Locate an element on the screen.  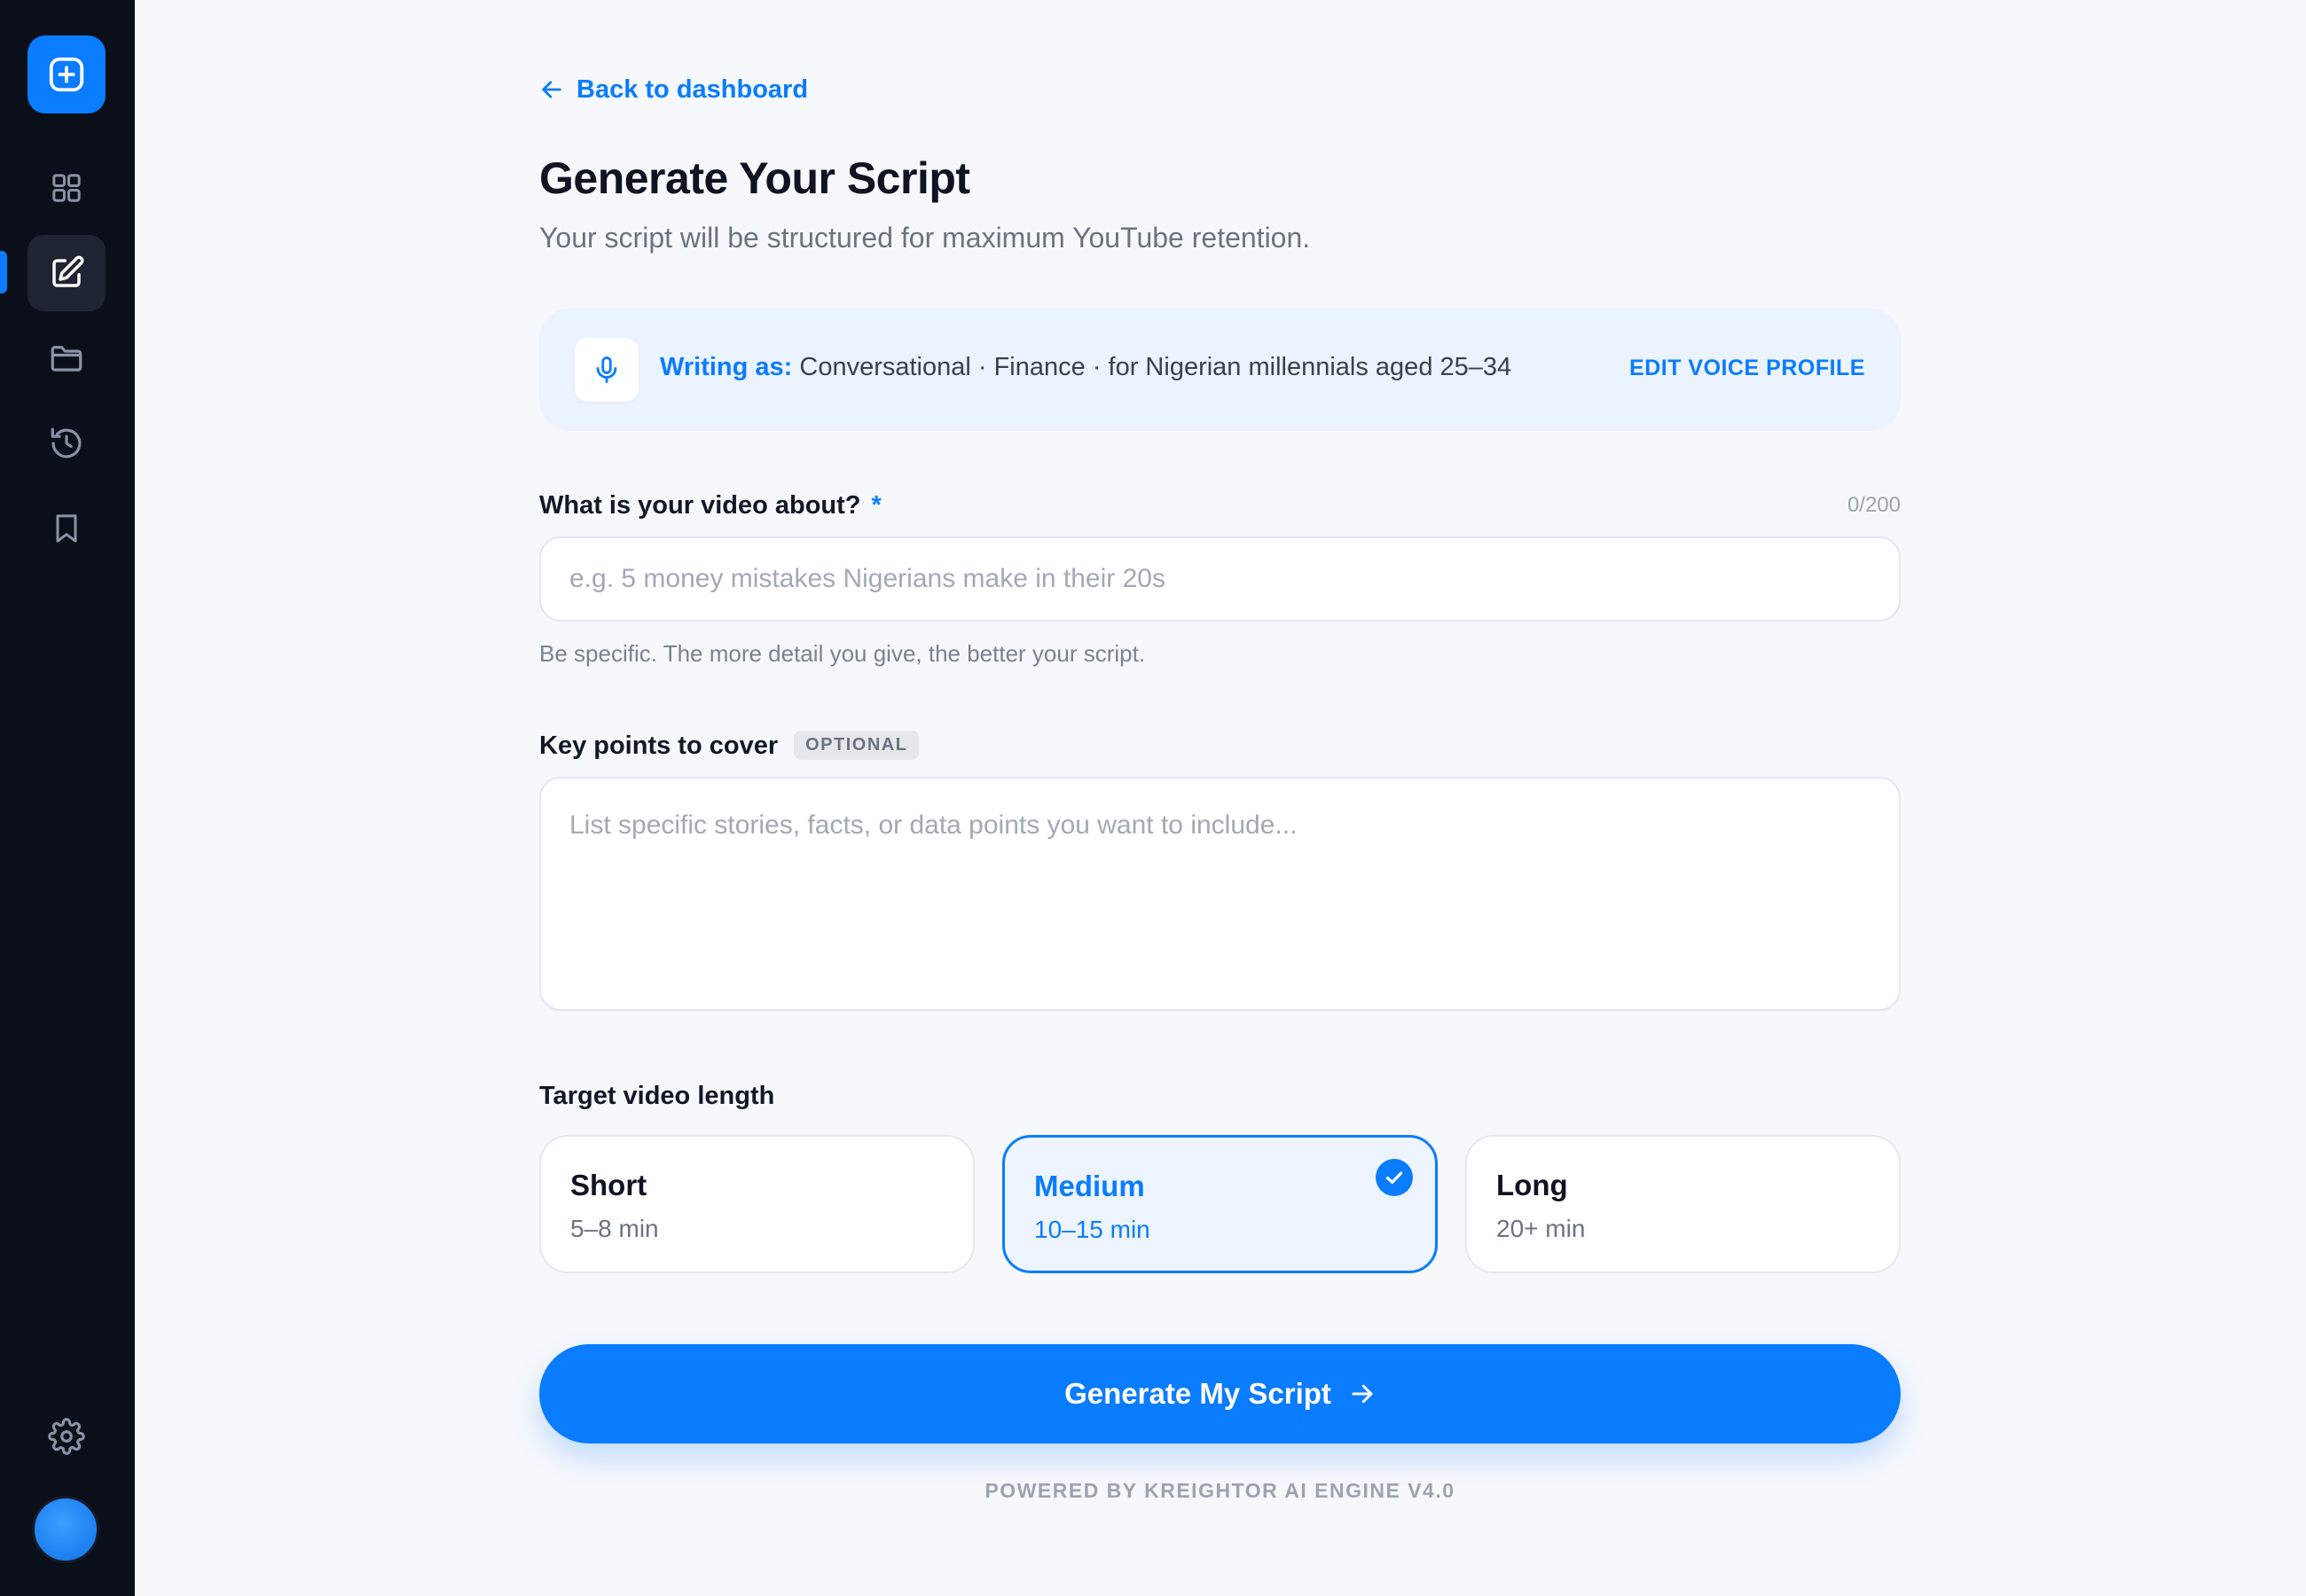
sidebar-item-new-script is located at coordinates (66, 273).